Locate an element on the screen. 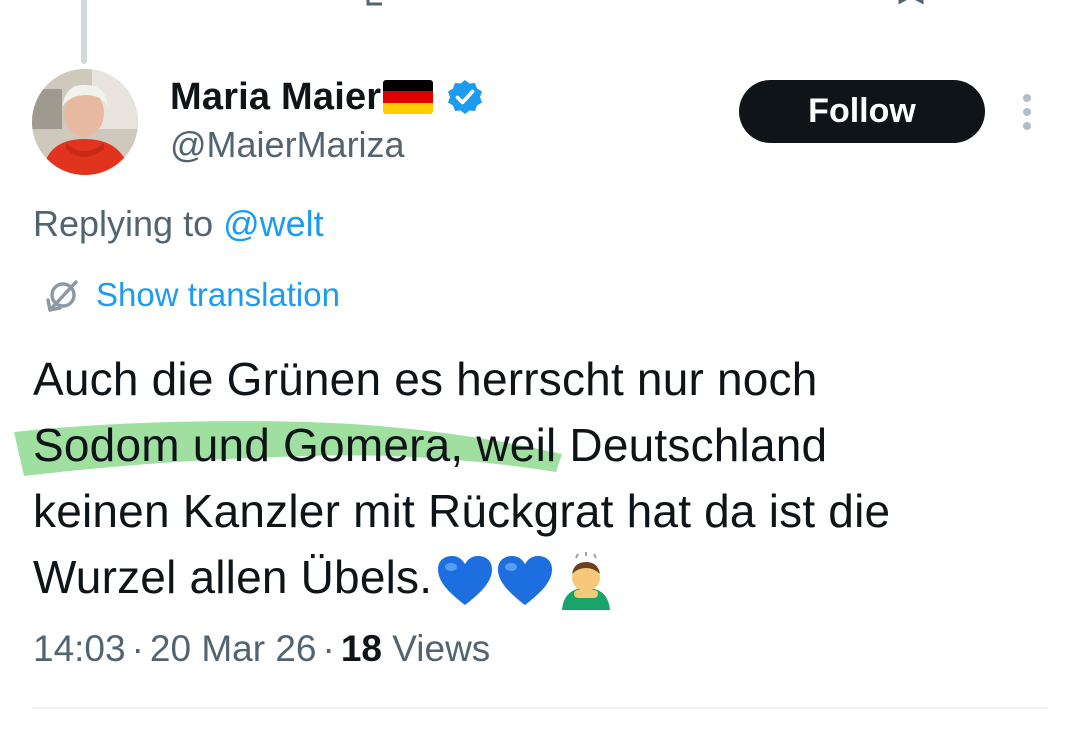 This screenshot has width=1080, height=736. views-label: Views is located at coordinates (436, 648).